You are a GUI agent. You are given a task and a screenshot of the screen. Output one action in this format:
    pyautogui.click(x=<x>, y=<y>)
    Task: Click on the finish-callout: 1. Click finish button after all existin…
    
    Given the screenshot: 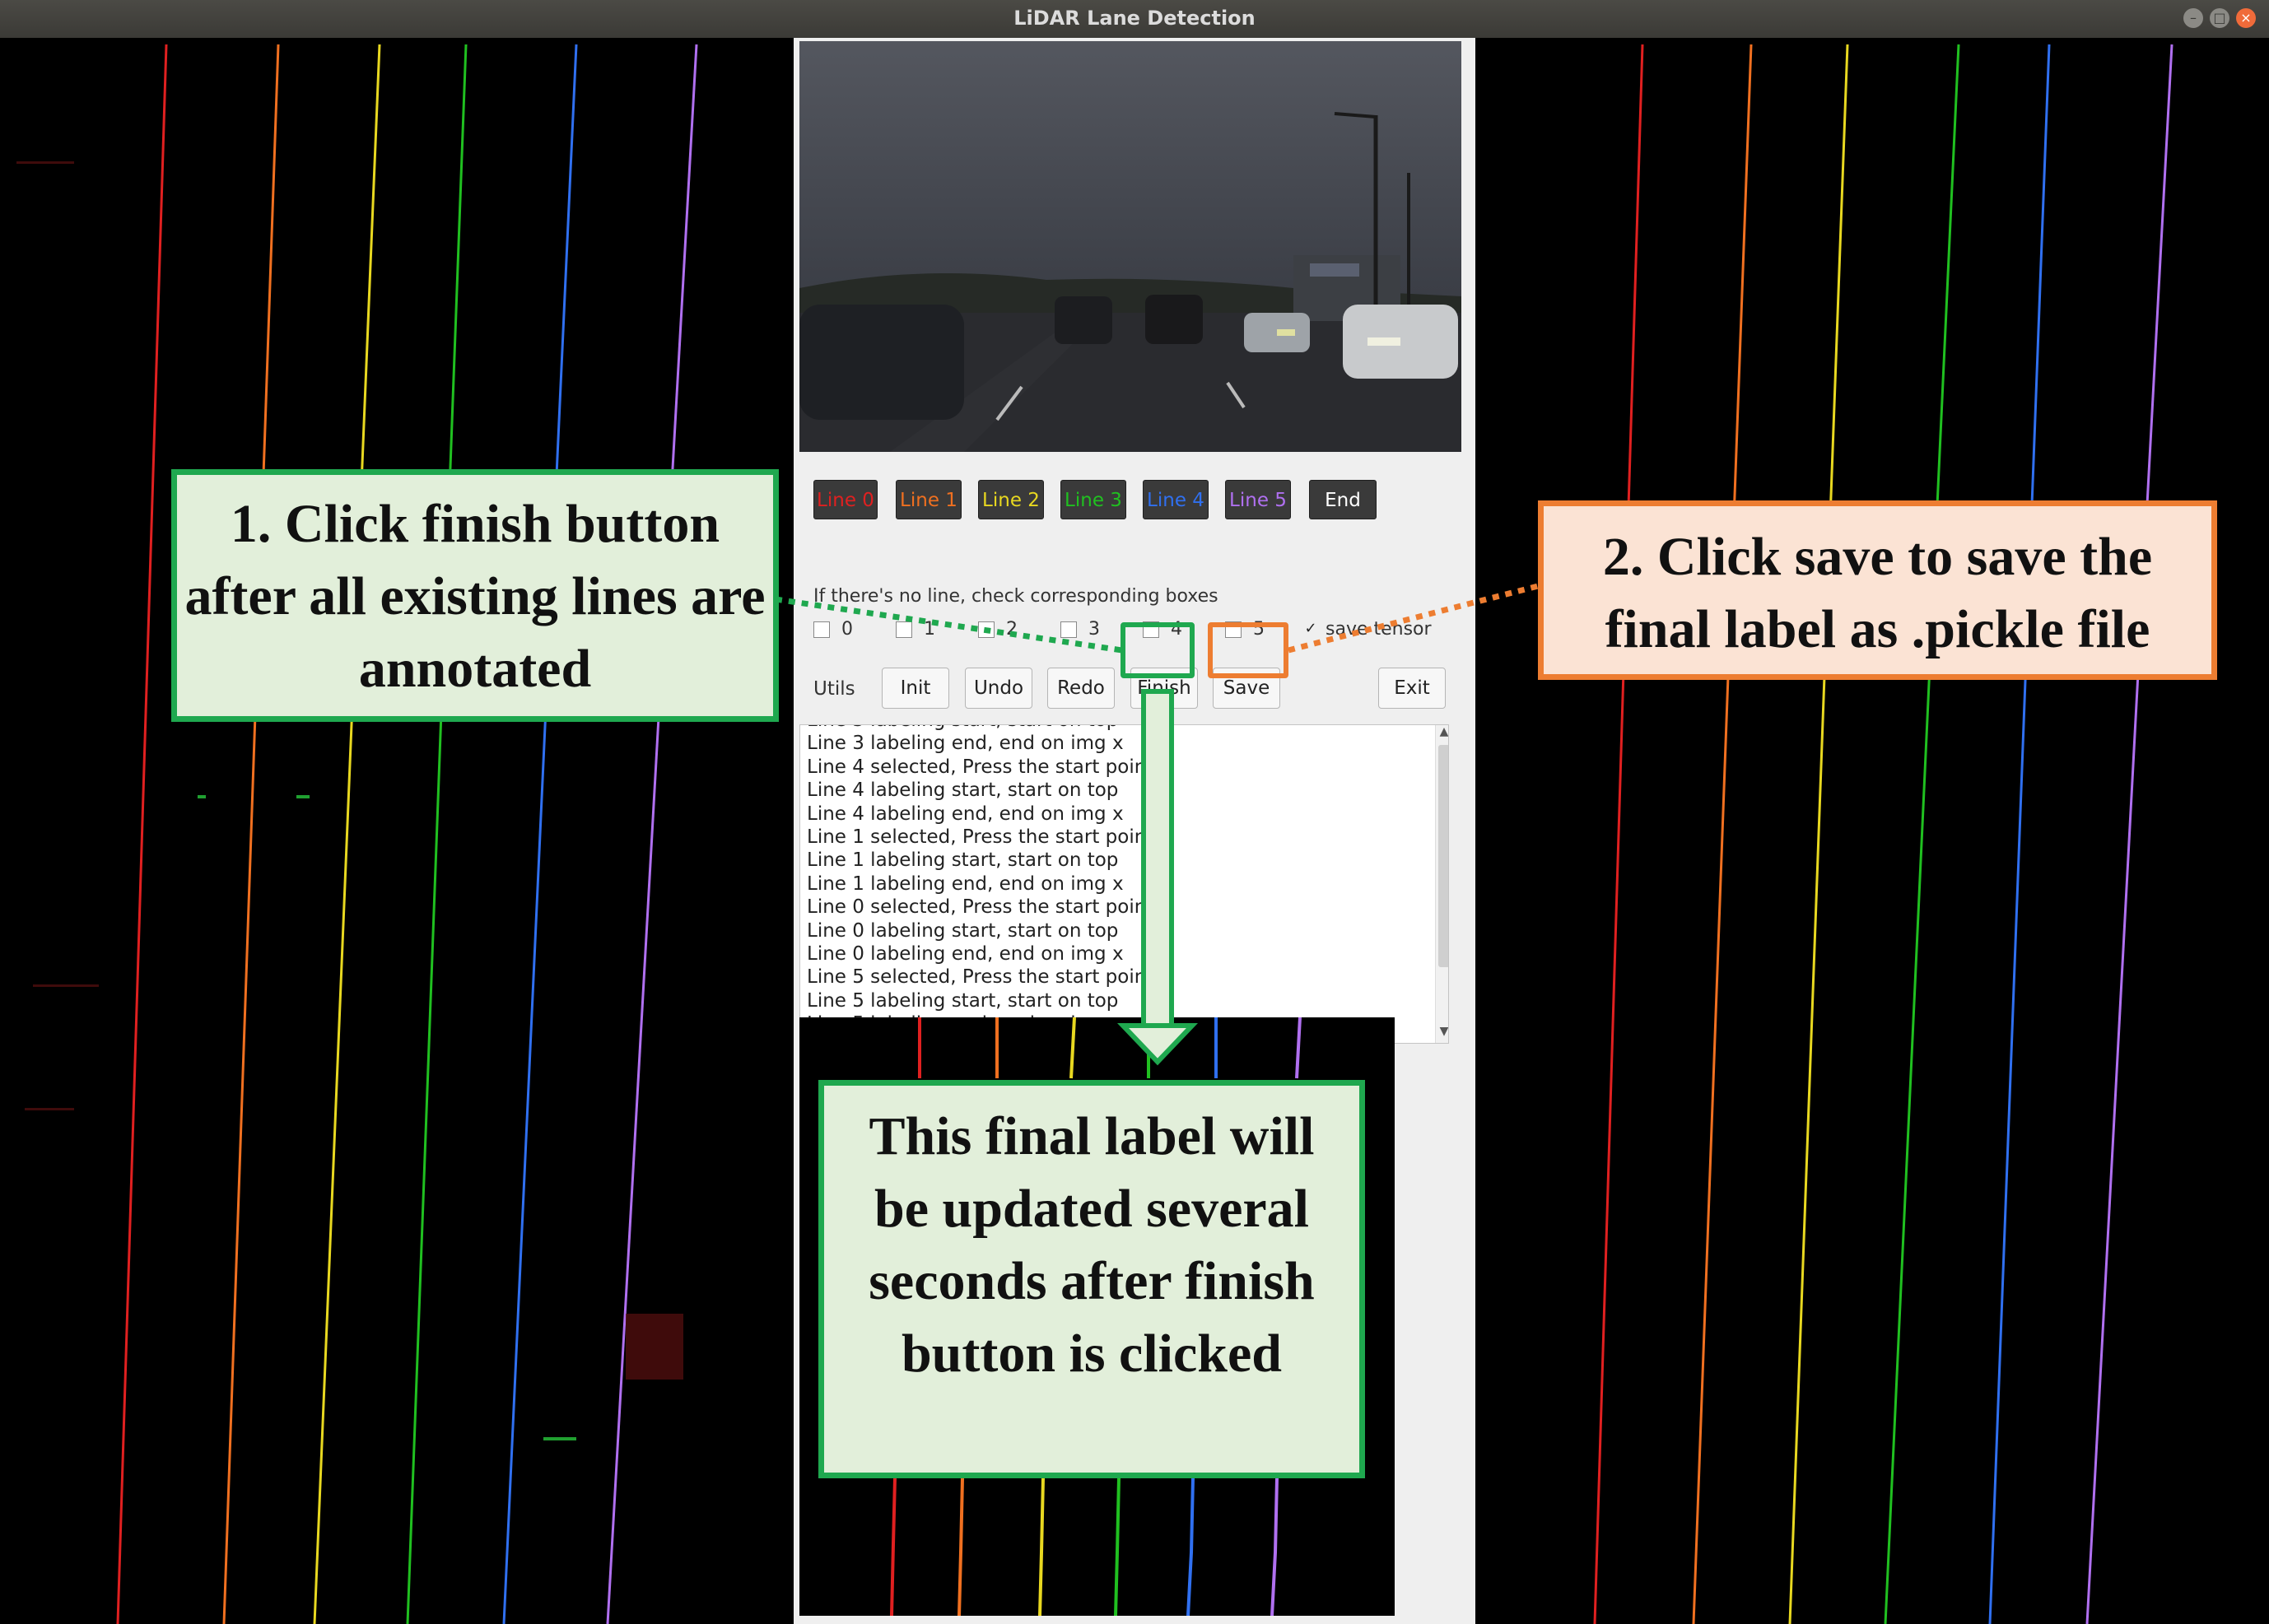 What is the action you would take?
    pyautogui.click(x=475, y=595)
    